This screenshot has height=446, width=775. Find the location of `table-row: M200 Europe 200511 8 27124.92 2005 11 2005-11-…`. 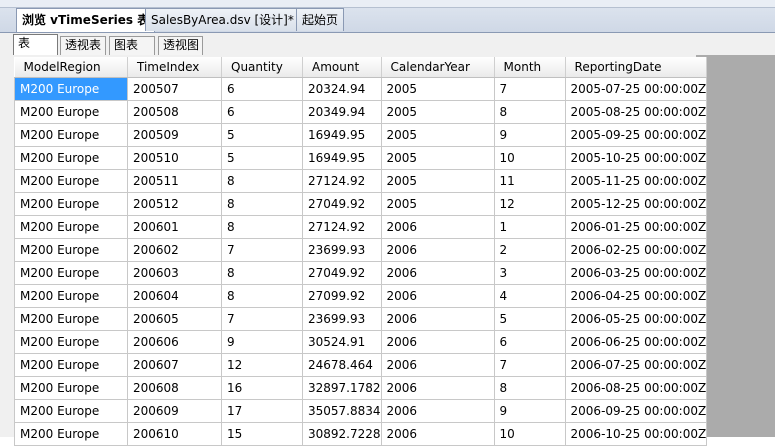

table-row: M200 Europe 200511 8 27124.92 2005 11 2005-11-… is located at coordinates (361, 181).